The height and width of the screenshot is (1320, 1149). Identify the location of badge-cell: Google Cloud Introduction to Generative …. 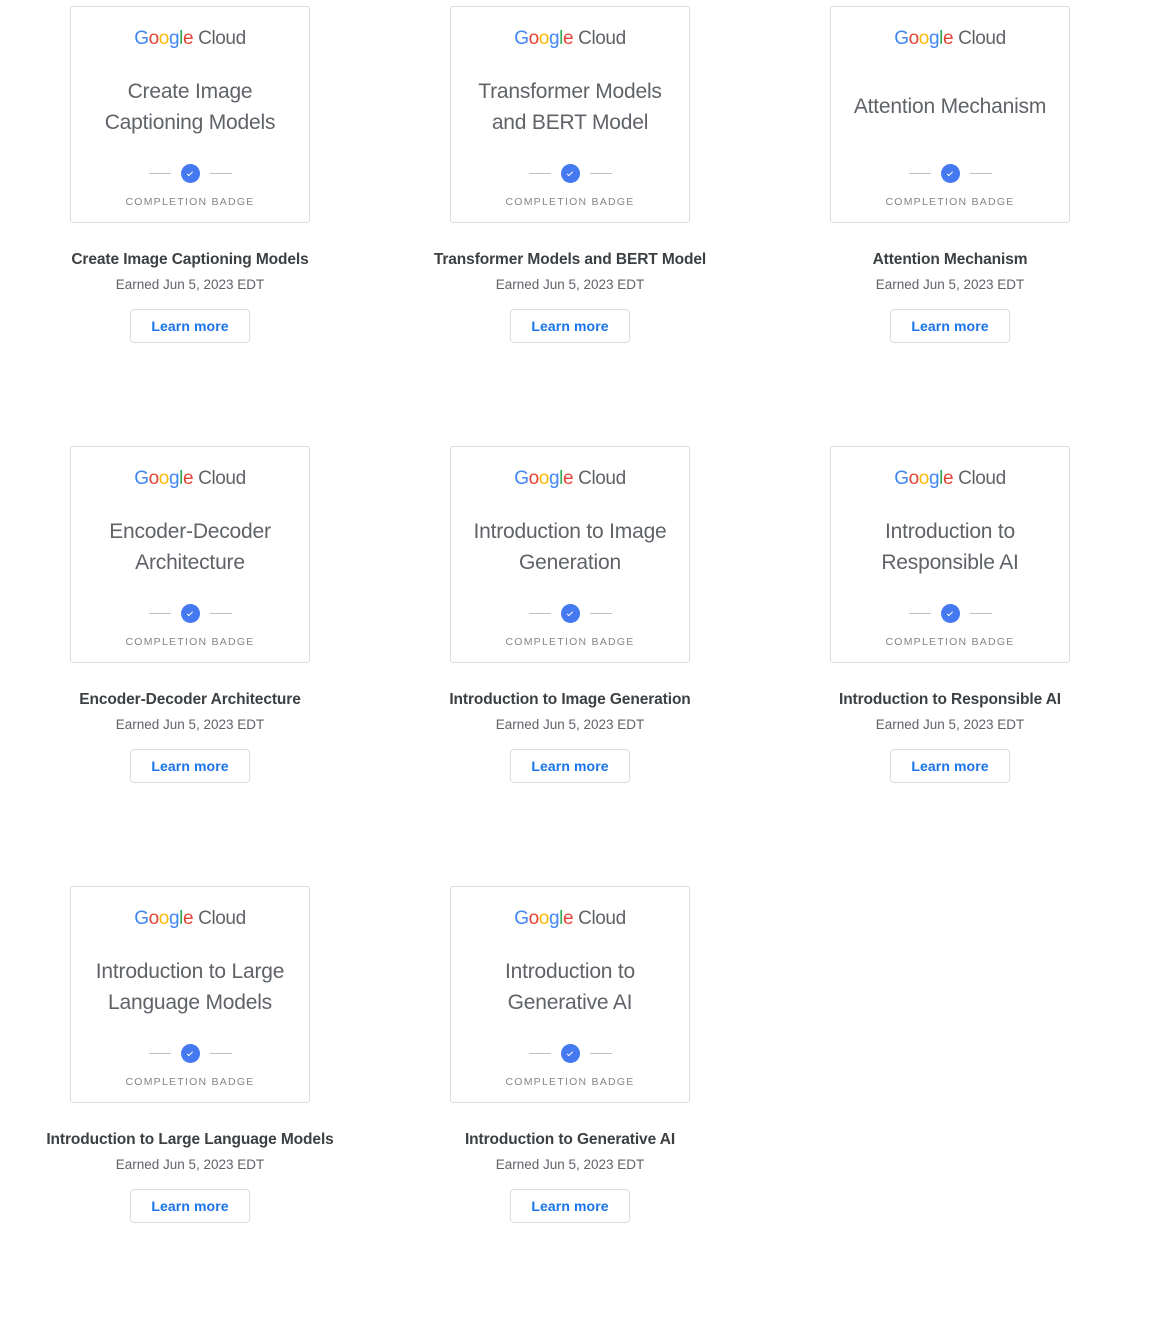
(570, 1100).